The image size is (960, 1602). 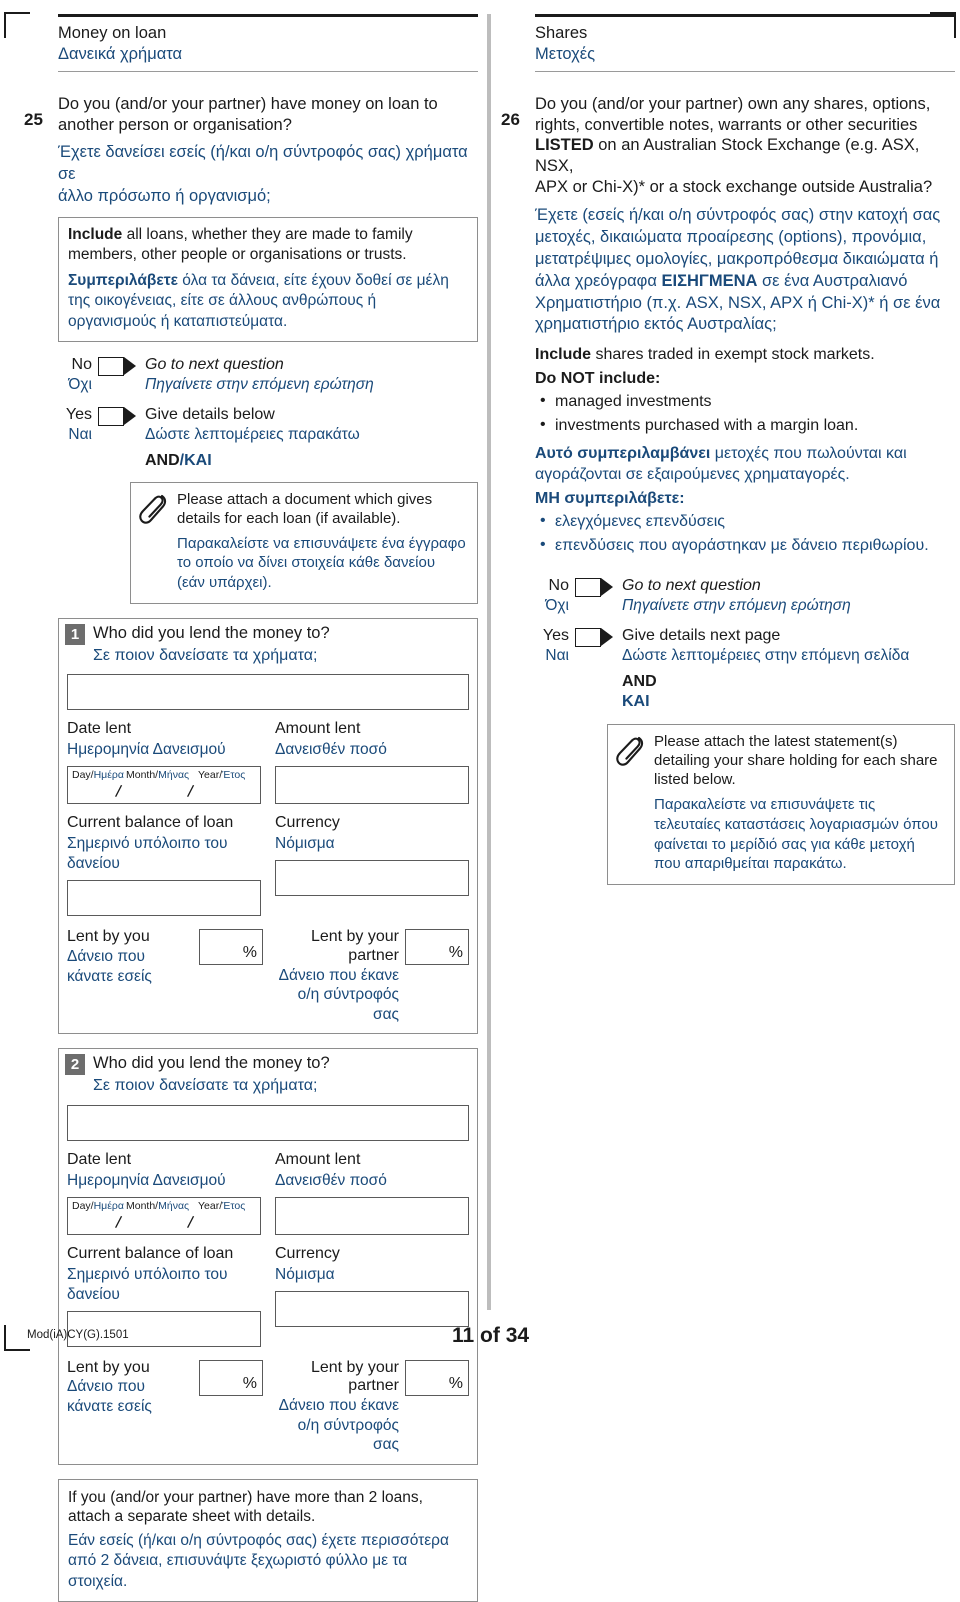 I want to click on loan-2-currency-label-en: Currency, so click(x=307, y=1253).